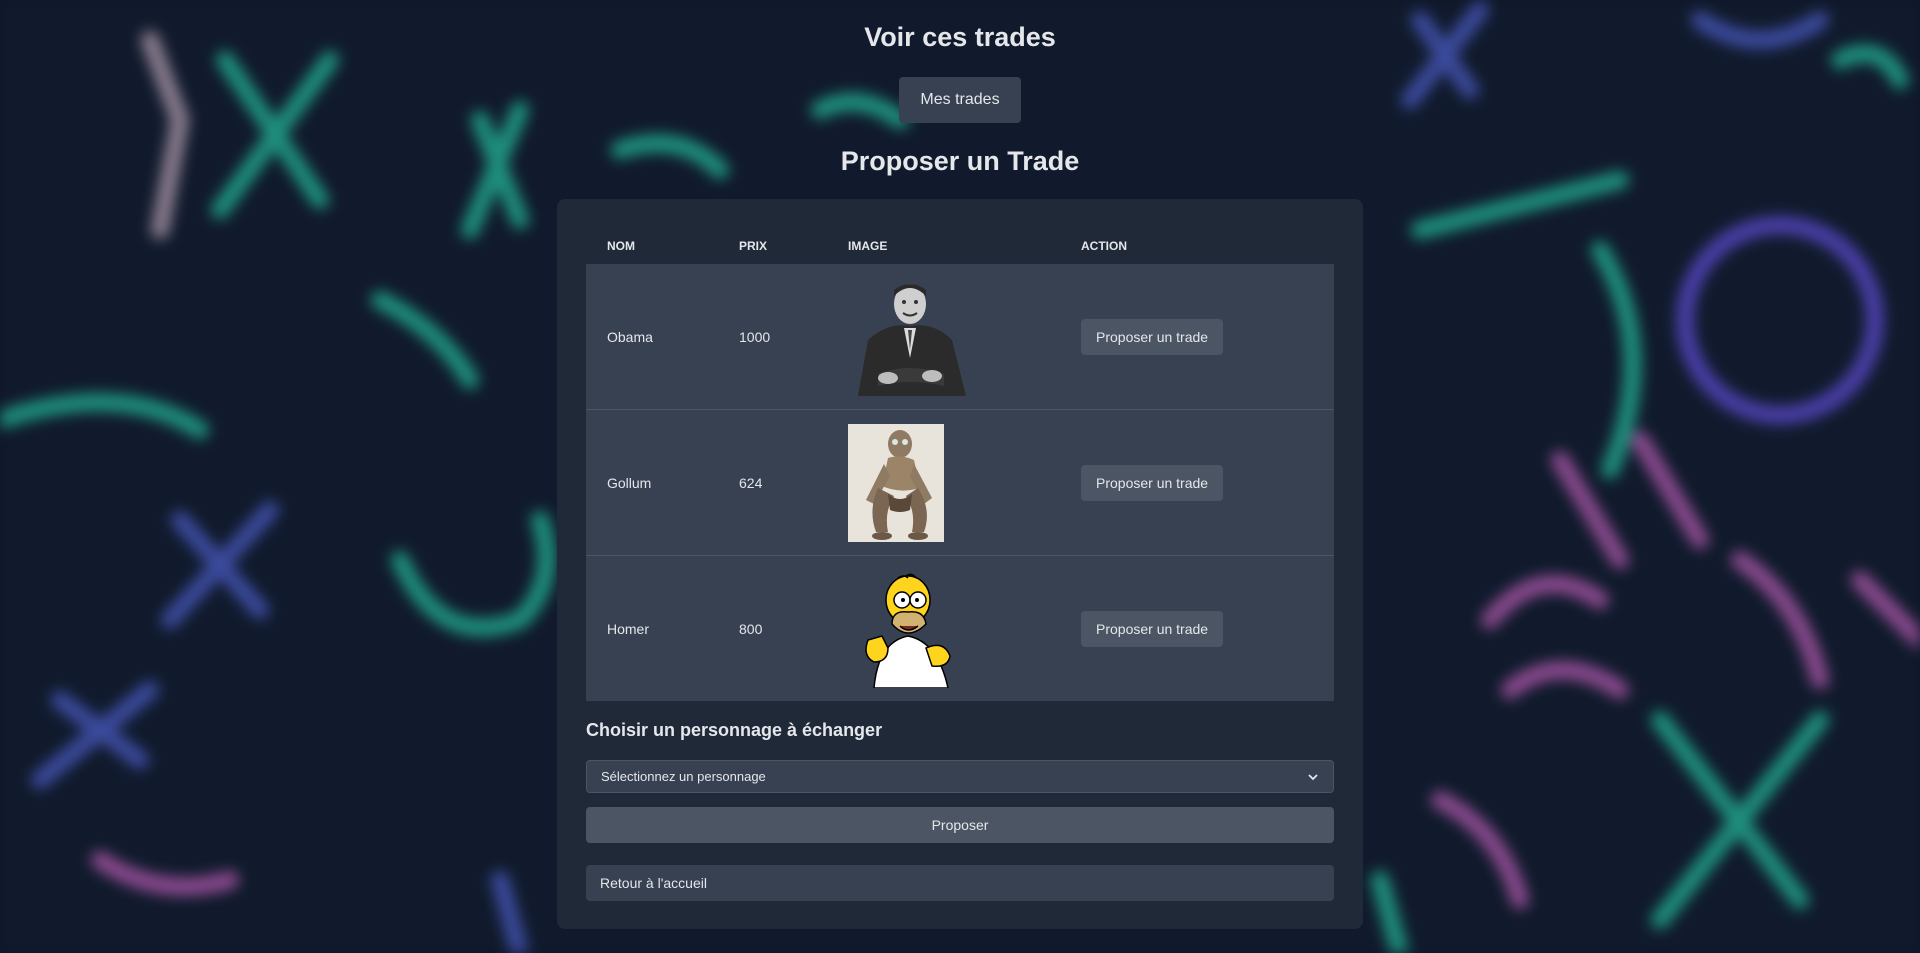 The height and width of the screenshot is (953, 1920). Describe the element at coordinates (907, 336) in the screenshot. I see `obama-portrait-image` at that location.